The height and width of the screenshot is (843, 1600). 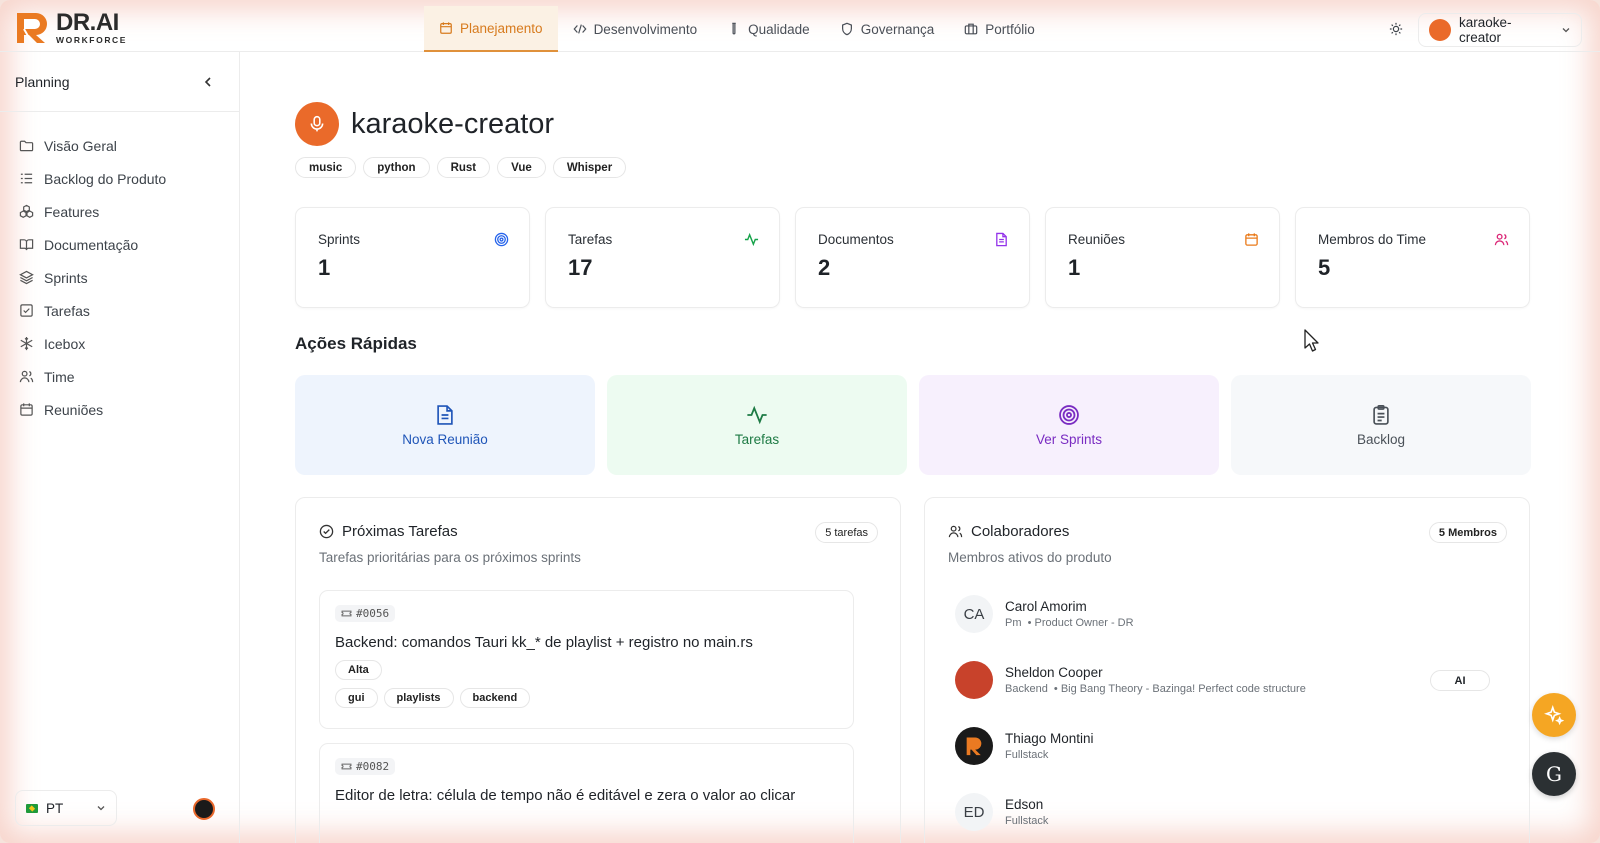 What do you see at coordinates (662, 257) in the screenshot?
I see `stat-card-tarefas: Tarefas 17` at bounding box center [662, 257].